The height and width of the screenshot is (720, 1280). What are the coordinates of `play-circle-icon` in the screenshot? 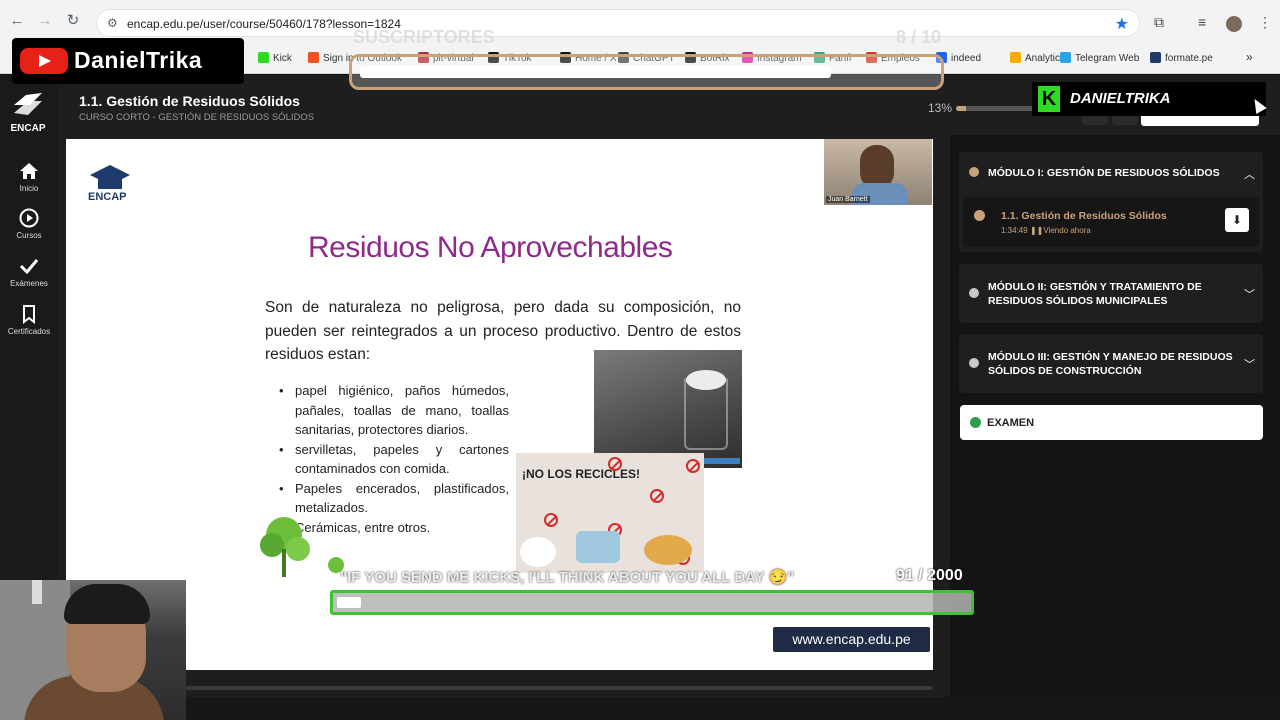 It's located at (29, 218).